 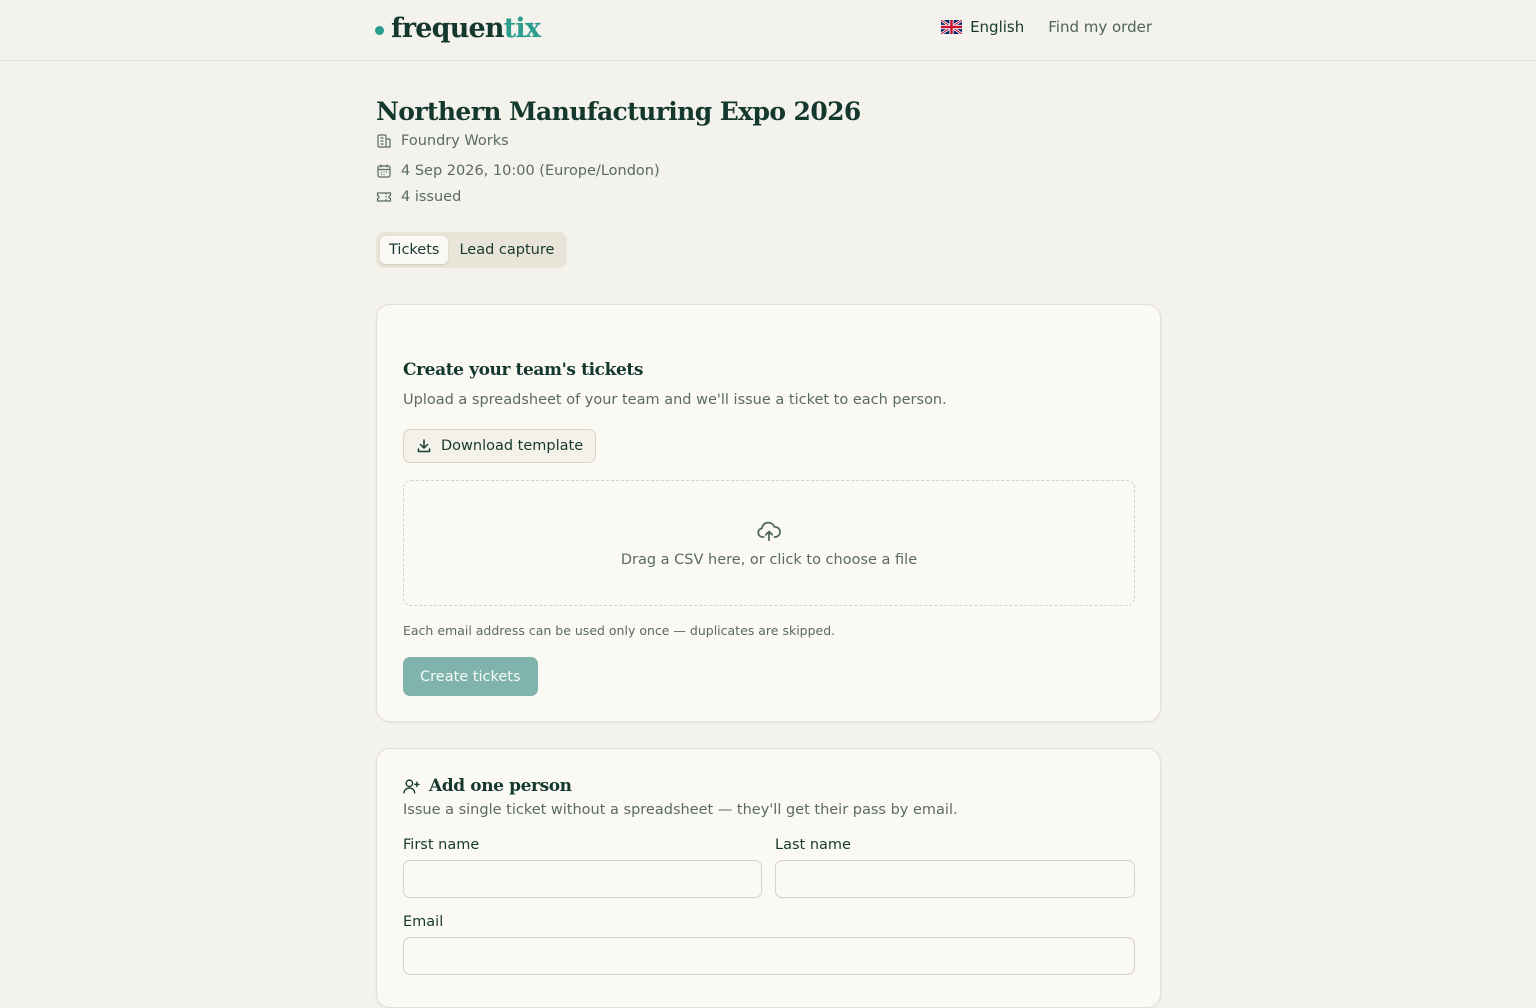 What do you see at coordinates (379, 30) in the screenshot?
I see `logo-dot-icon` at bounding box center [379, 30].